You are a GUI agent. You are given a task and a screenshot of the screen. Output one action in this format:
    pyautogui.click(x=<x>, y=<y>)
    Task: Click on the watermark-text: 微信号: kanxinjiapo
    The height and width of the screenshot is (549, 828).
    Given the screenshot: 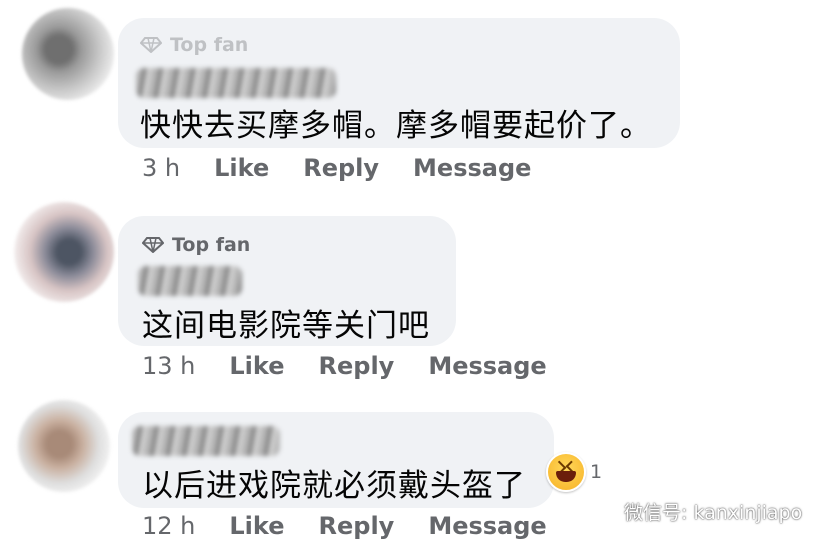 What is the action you would take?
    pyautogui.click(x=713, y=513)
    